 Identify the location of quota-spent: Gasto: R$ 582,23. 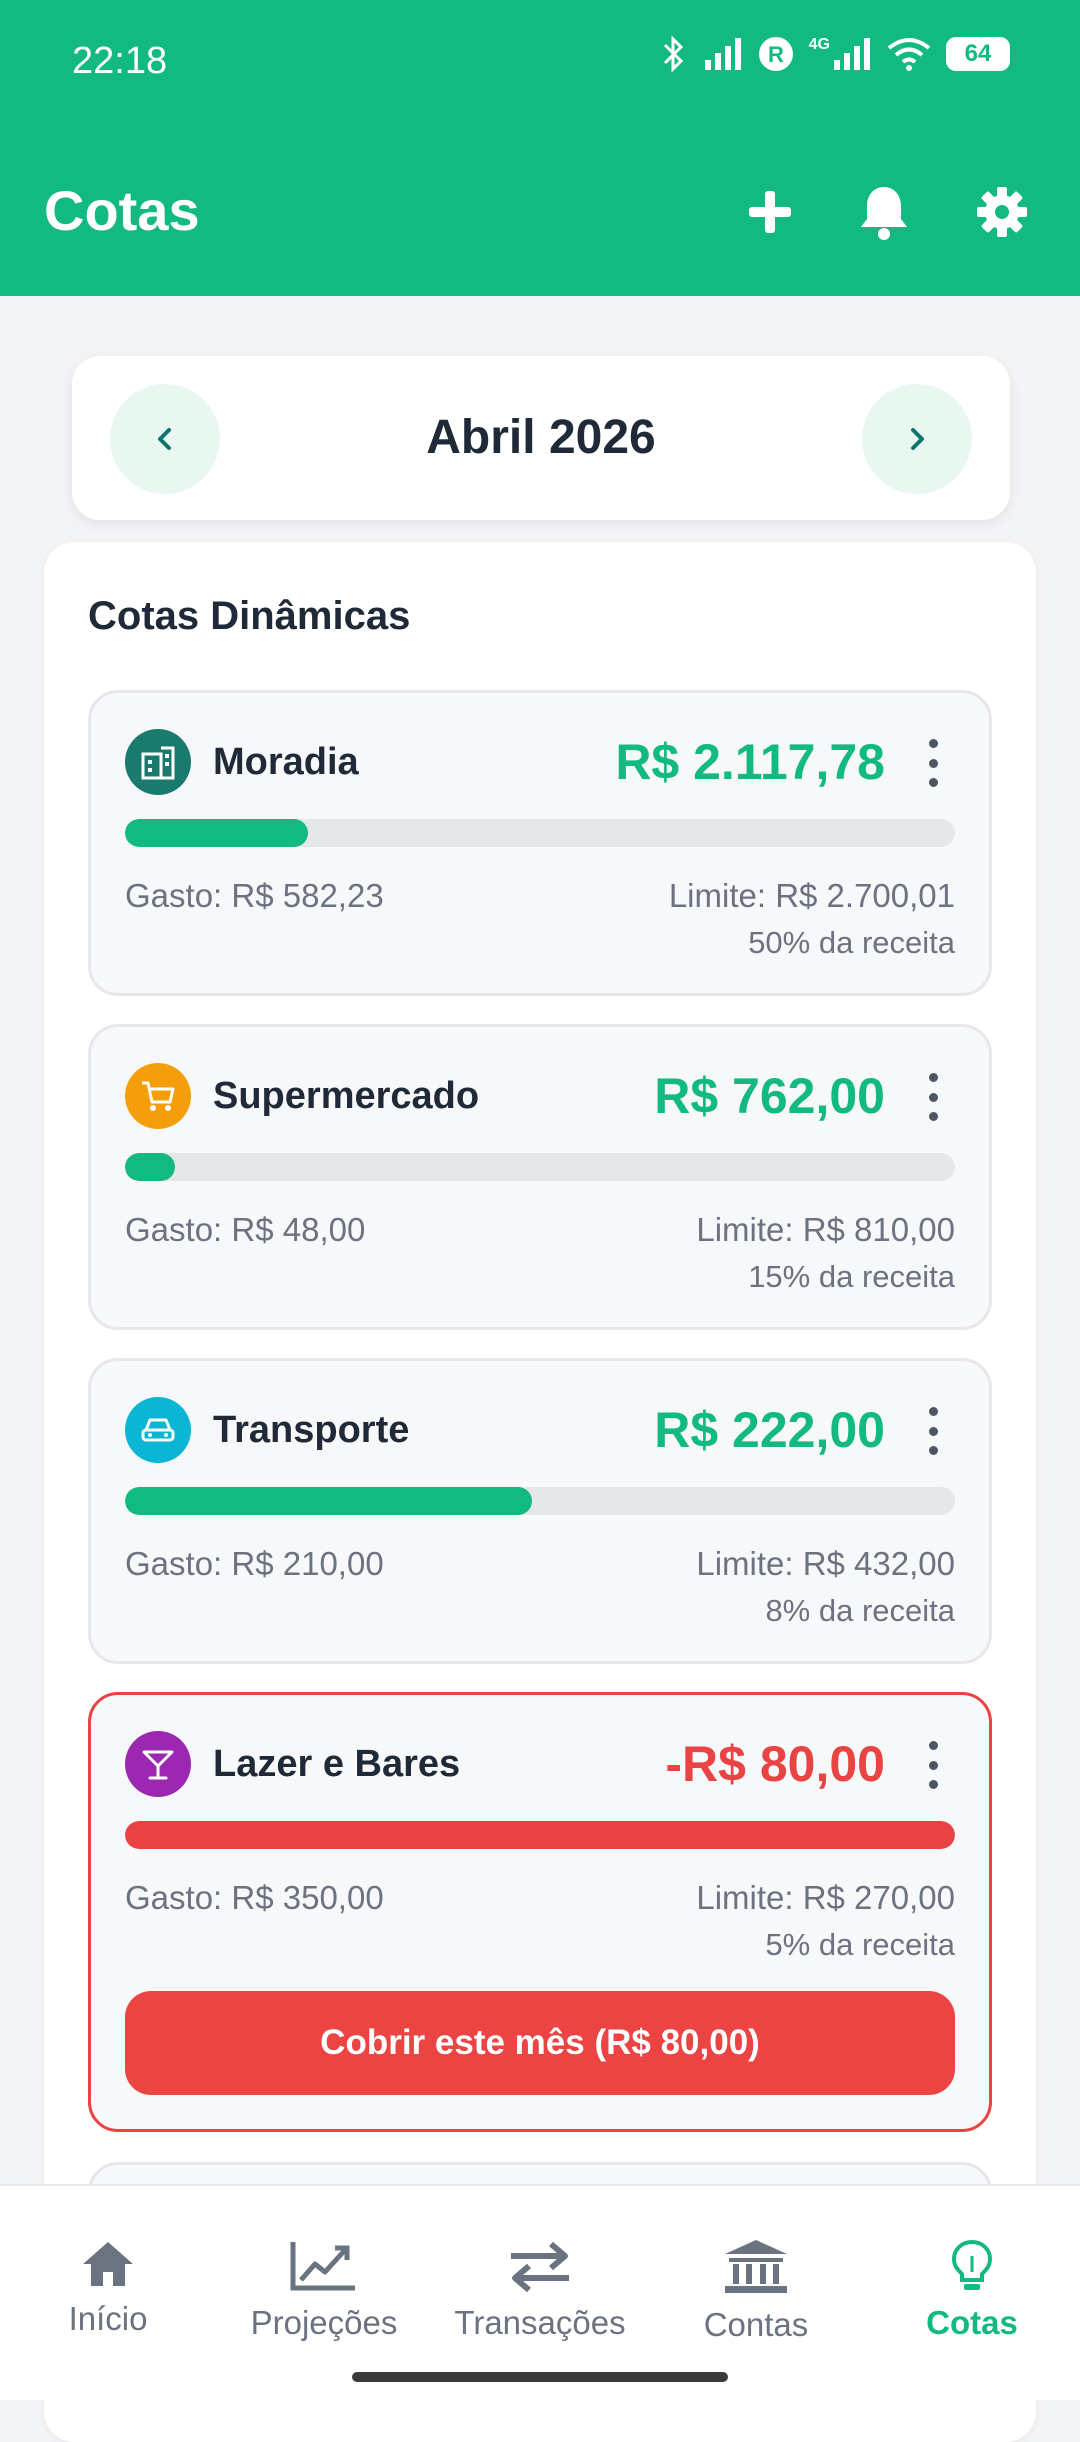
(254, 895).